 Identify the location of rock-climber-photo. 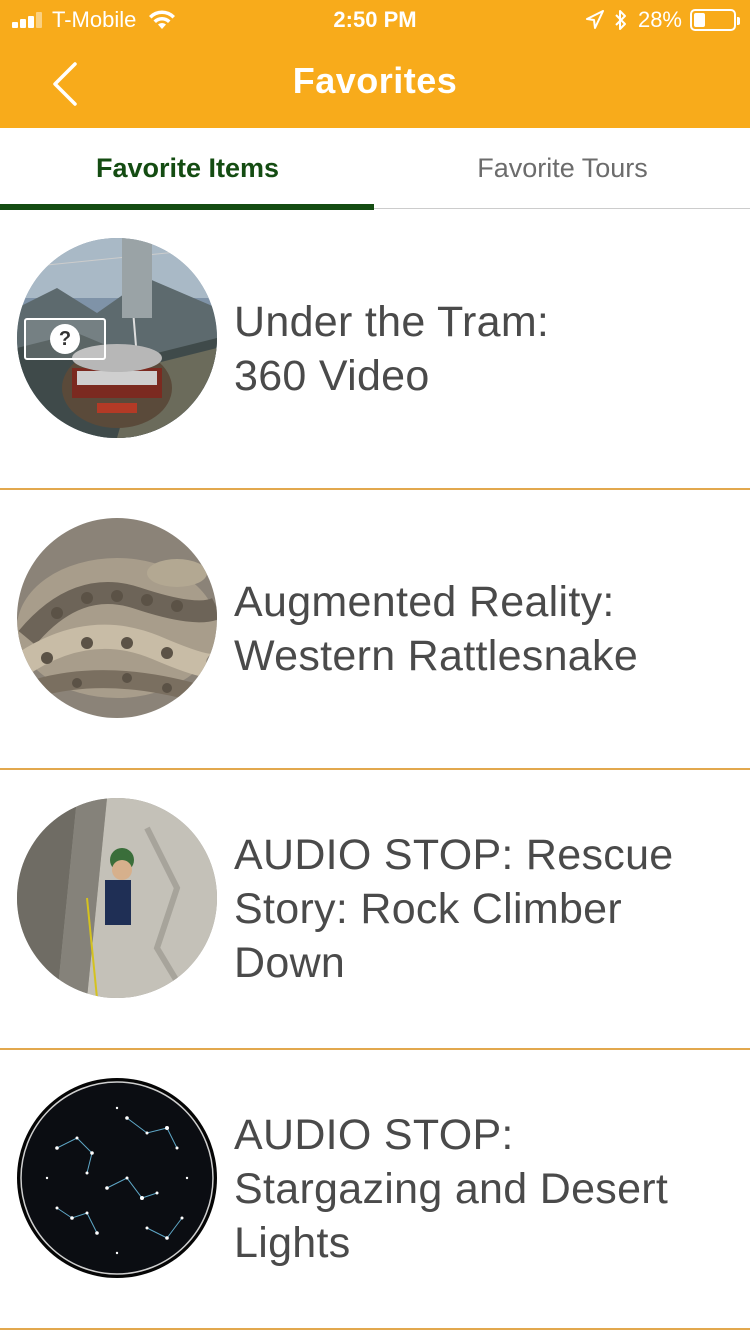
(117, 898).